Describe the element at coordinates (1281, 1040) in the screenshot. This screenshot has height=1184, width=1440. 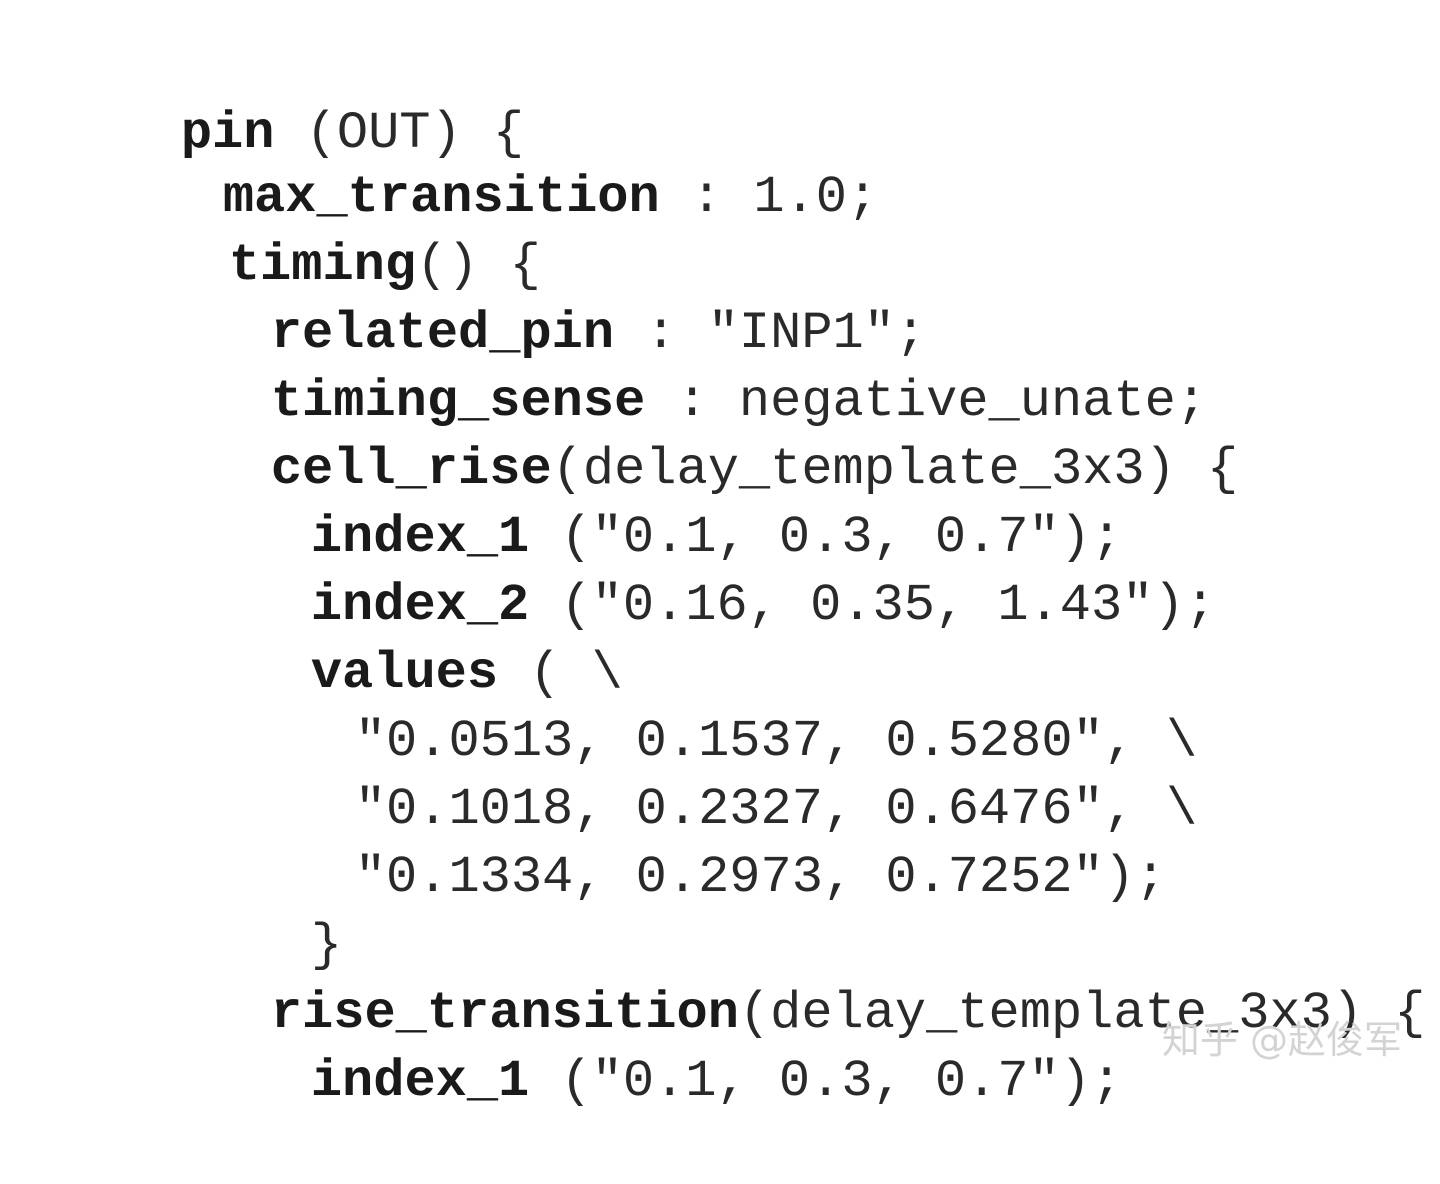
I see `watermark: 知乎 @赵俊军` at that location.